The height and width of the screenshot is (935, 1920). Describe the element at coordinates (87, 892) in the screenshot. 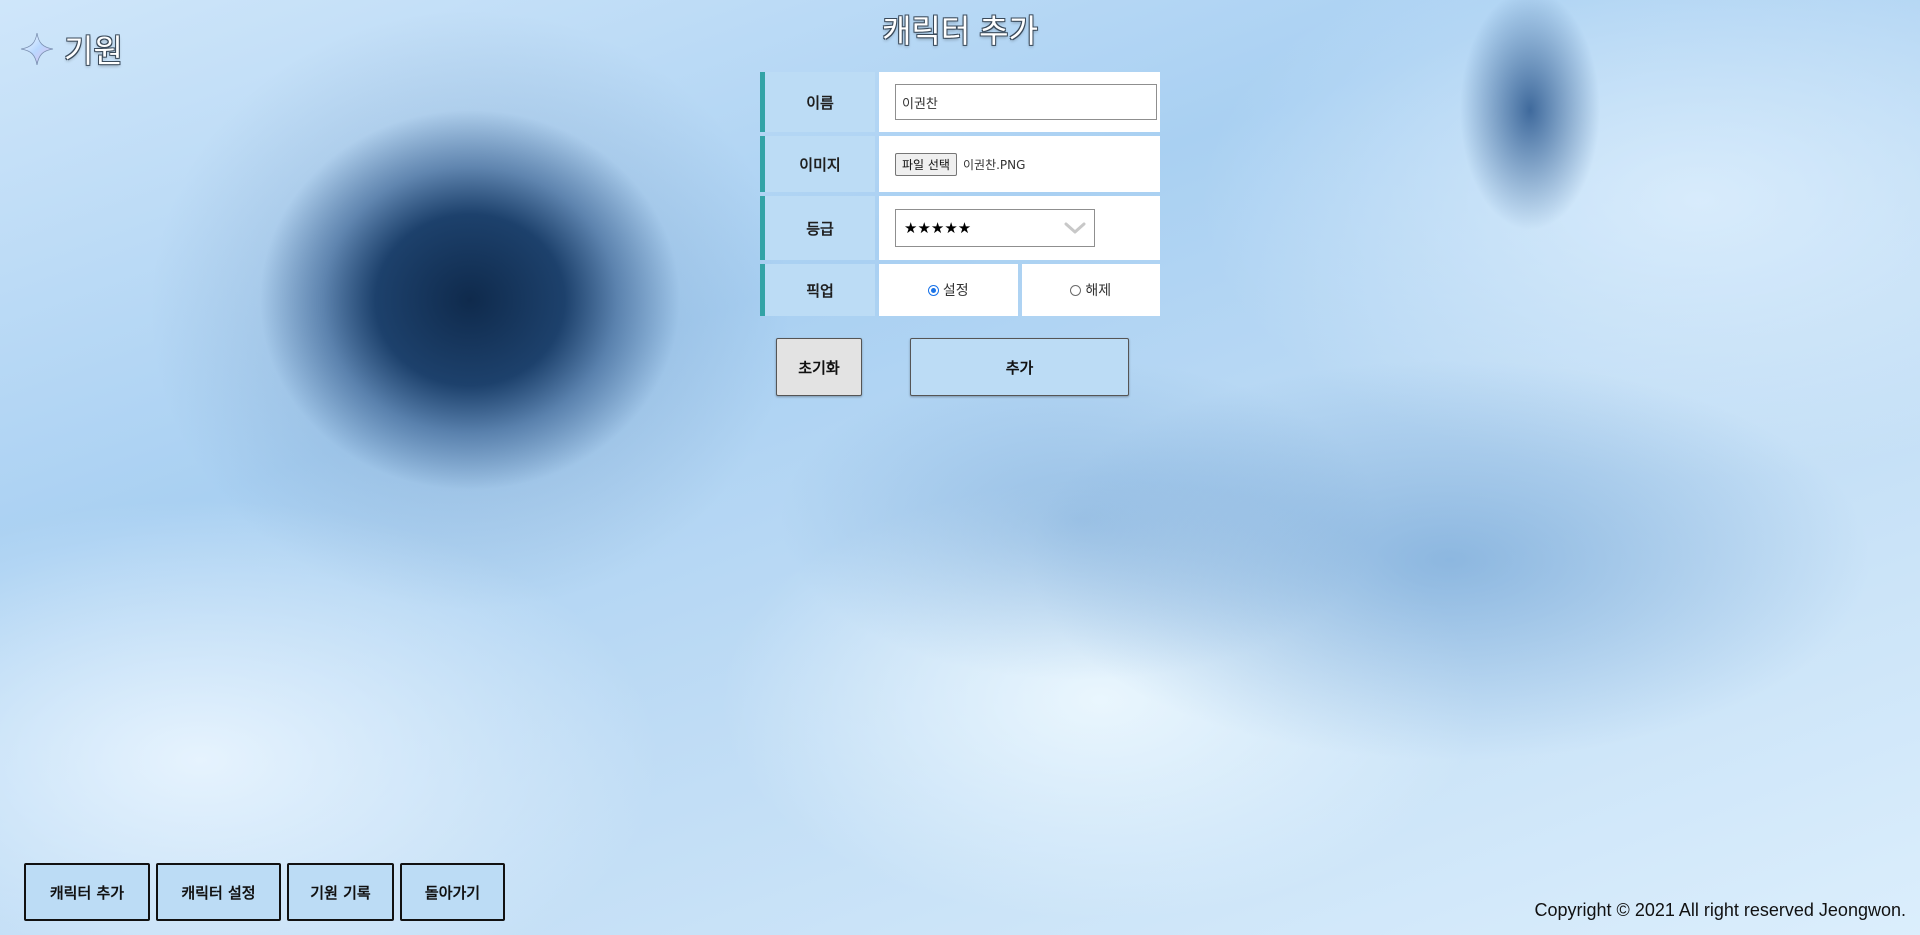

I see `nav-add-character-button: 캐릭터 추가` at that location.